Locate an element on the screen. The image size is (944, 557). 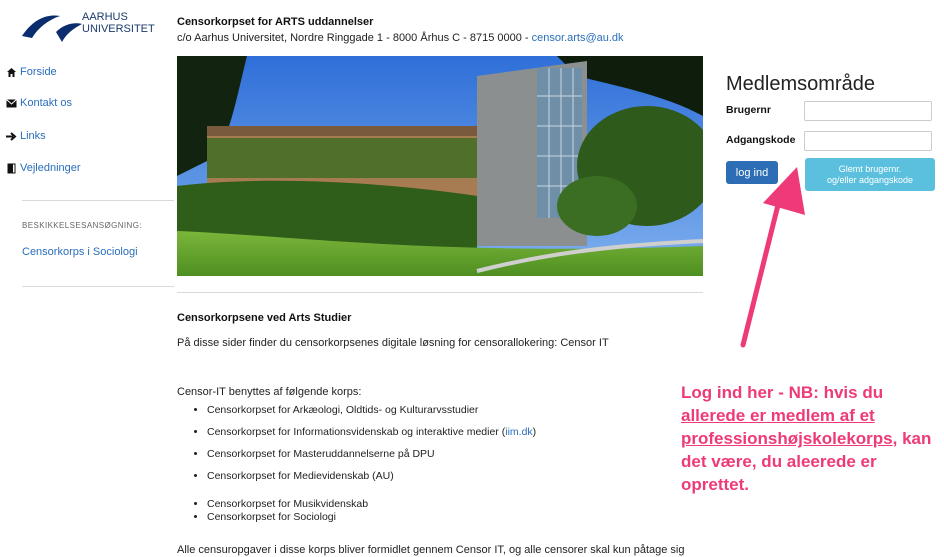
sidebar-item-forside: Forside is located at coordinates (31, 72).